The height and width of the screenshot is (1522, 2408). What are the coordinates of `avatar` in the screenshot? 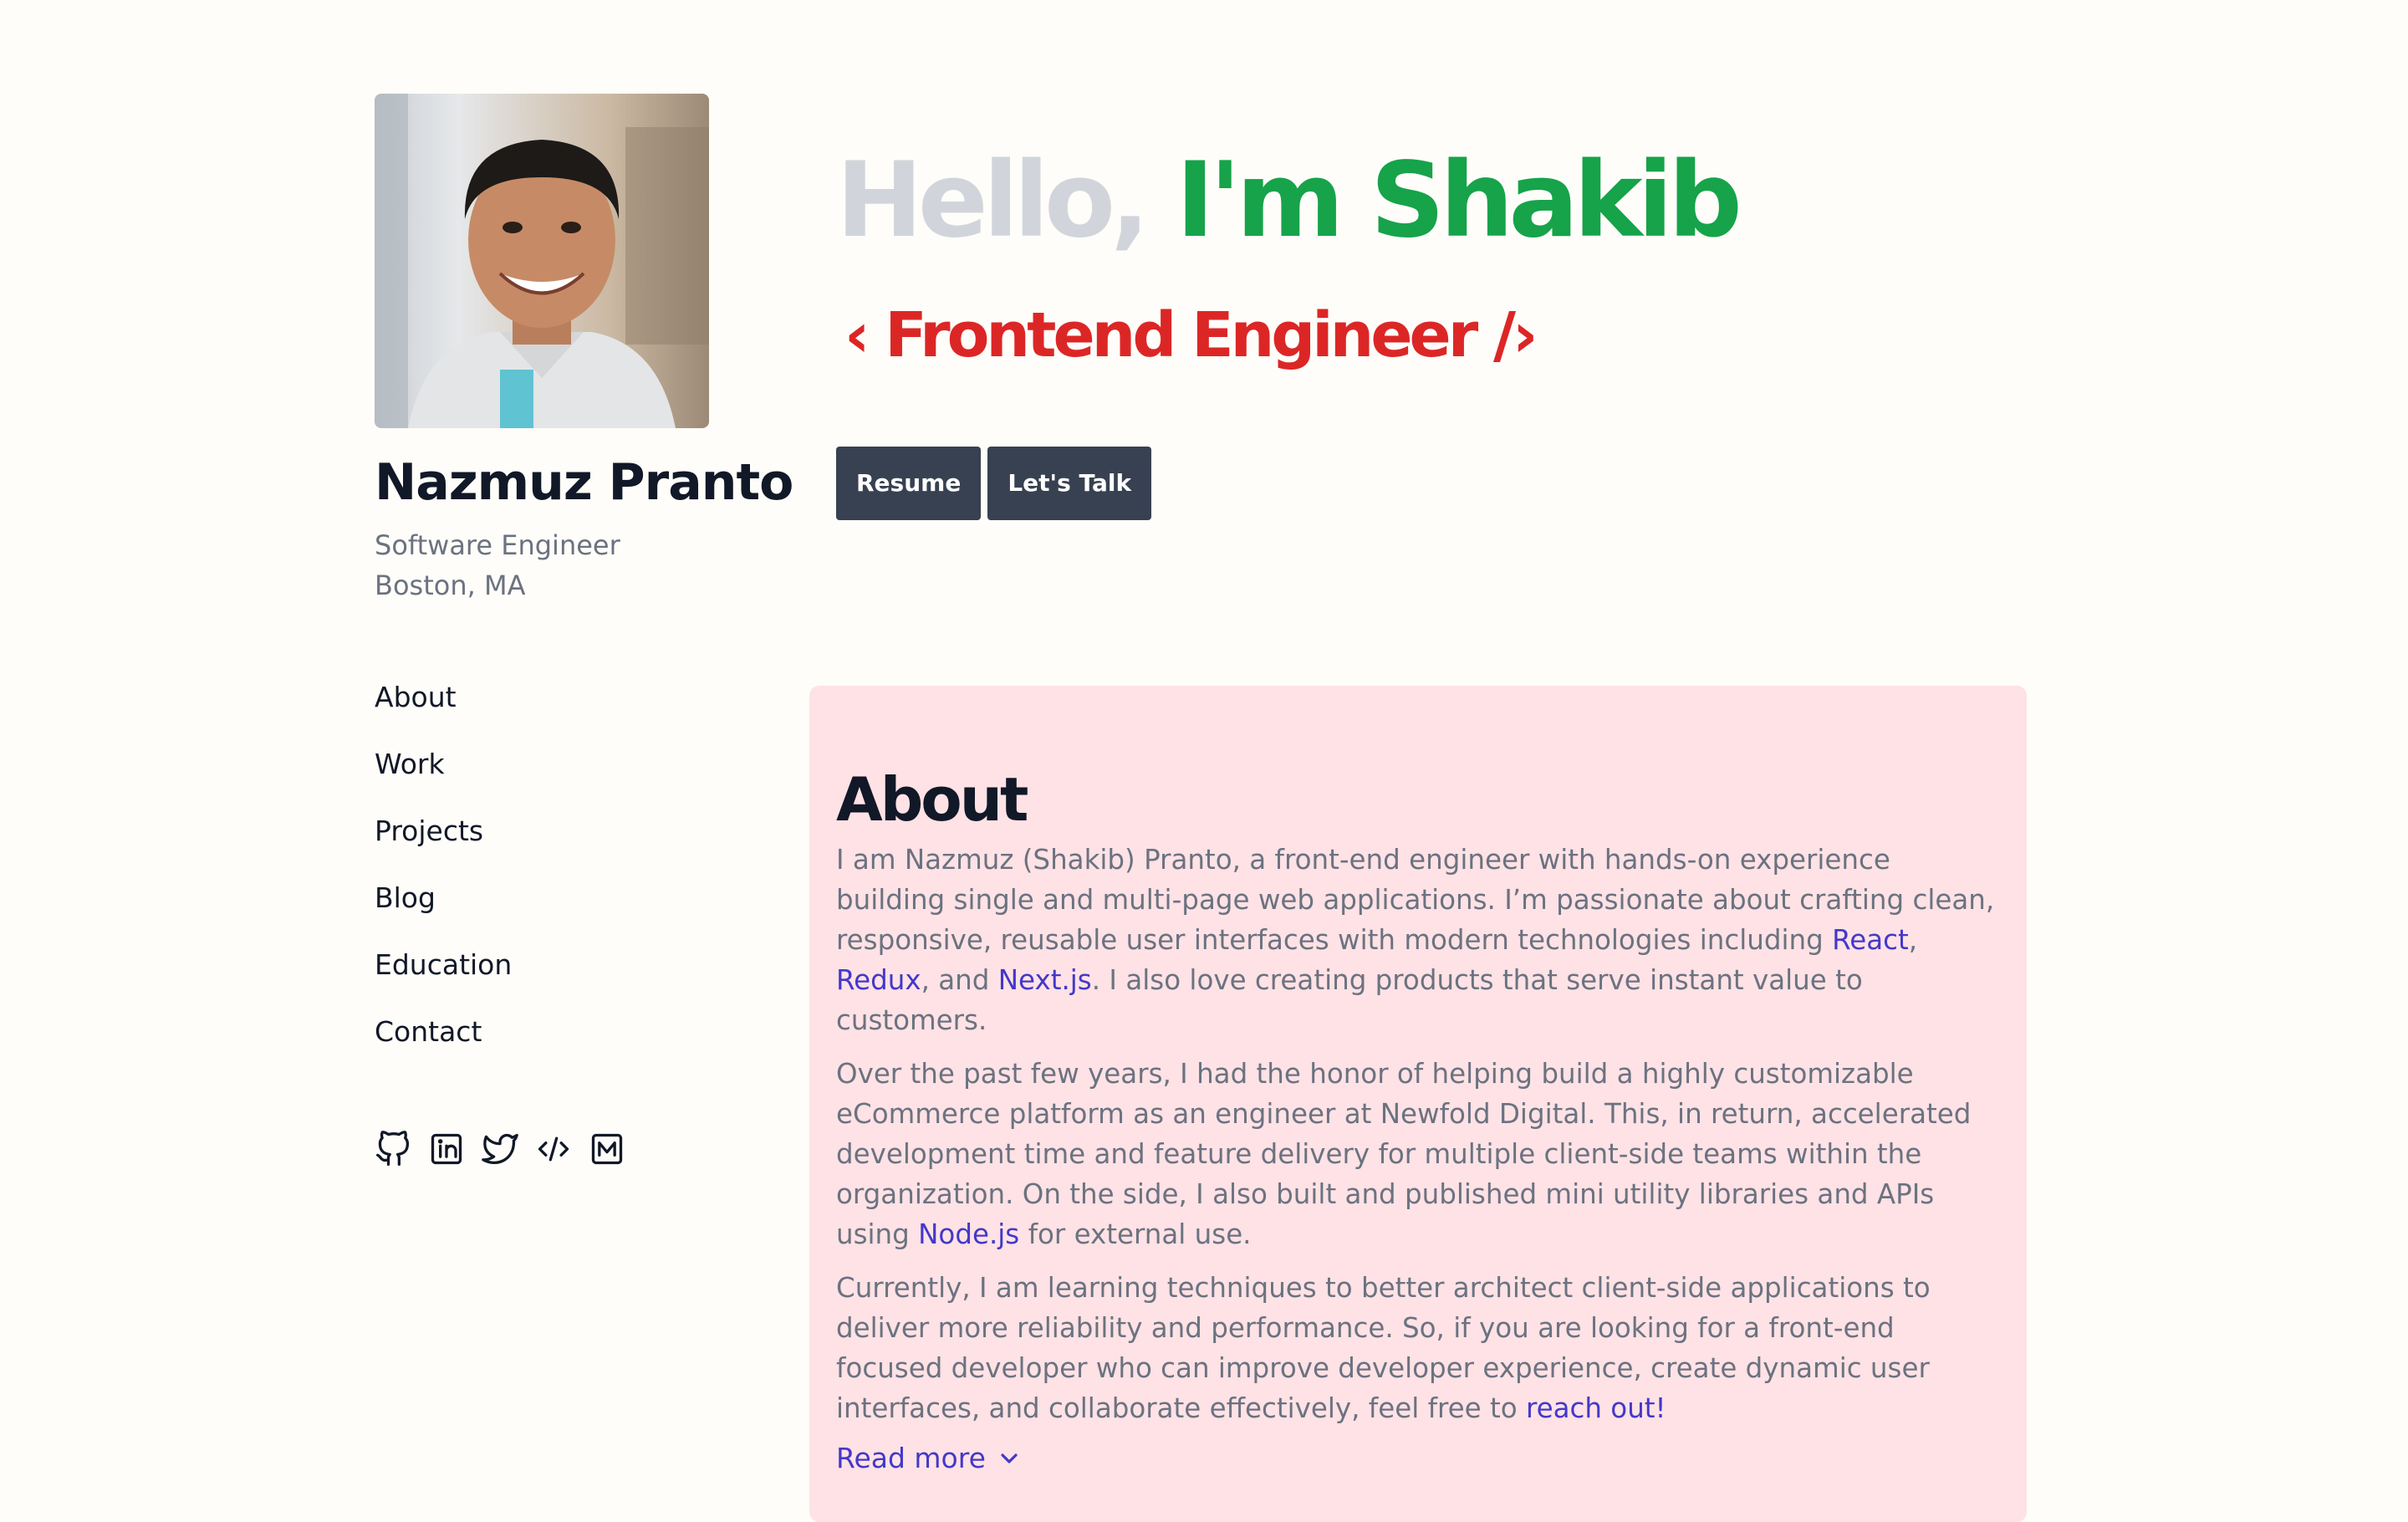 It's located at (542, 261).